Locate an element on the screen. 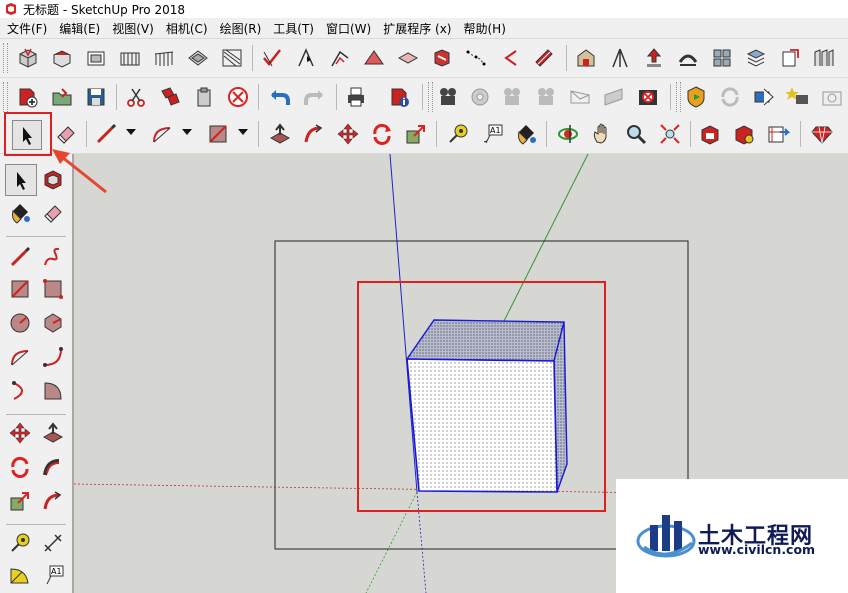 Image resolution: width=848 pixels, height=593 pixels. left-tape-measure-tool is located at coordinates (20, 543).